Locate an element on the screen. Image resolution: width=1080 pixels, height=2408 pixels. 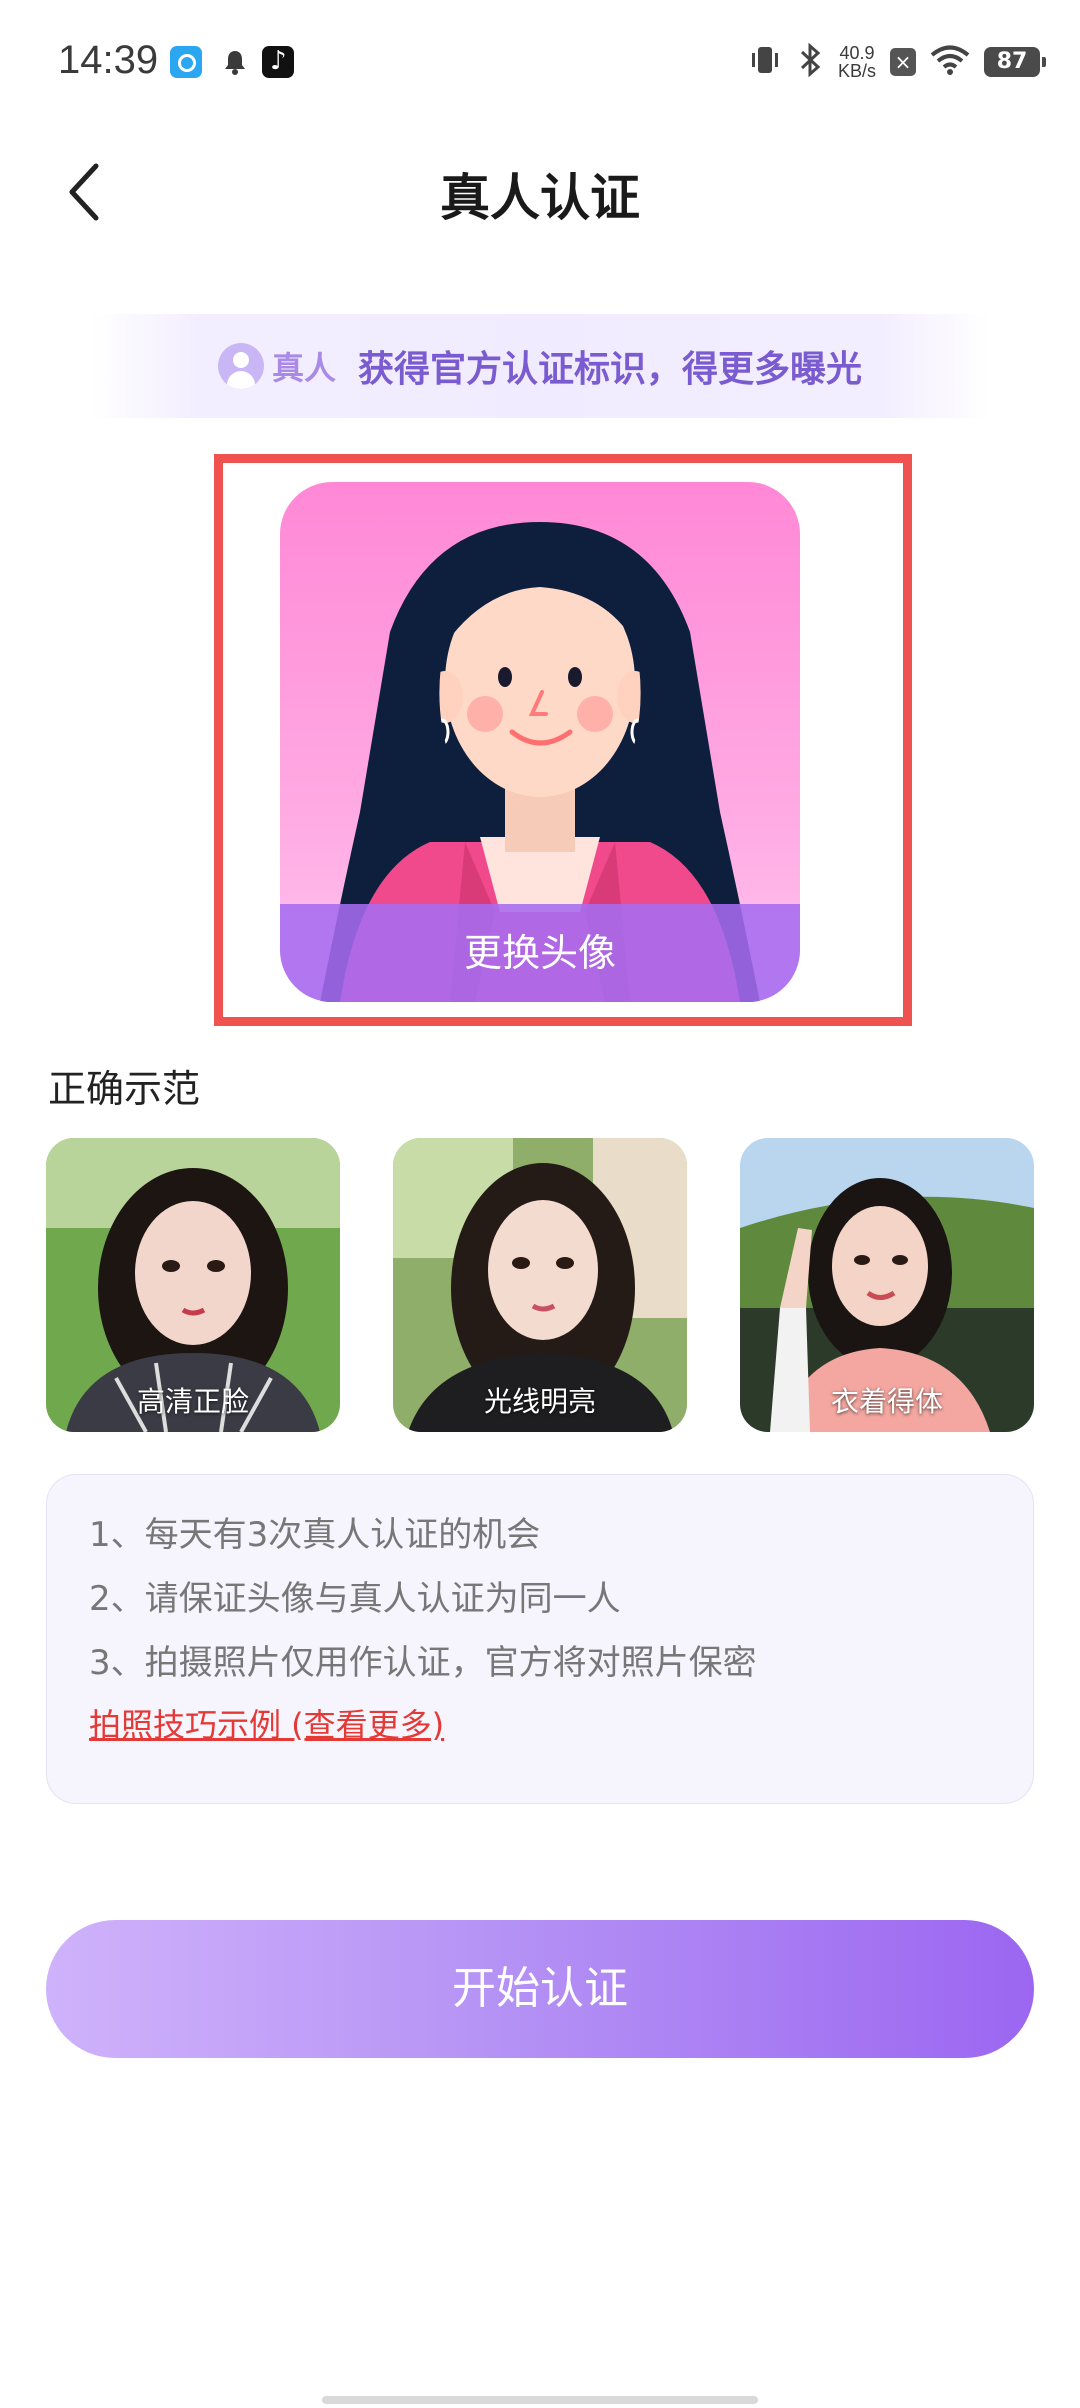
status-right: 40.9 KB/s × 87 is located at coordinates (897, 62).